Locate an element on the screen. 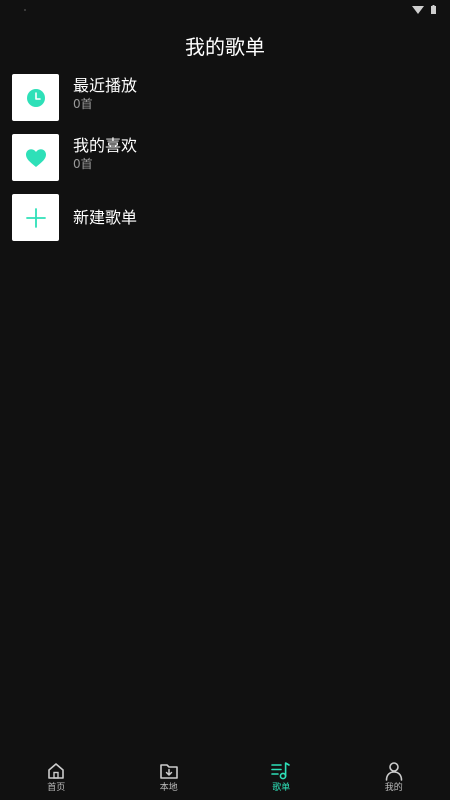 The image size is (450, 800). playlist-name: 新建歌单 is located at coordinates (105, 217).